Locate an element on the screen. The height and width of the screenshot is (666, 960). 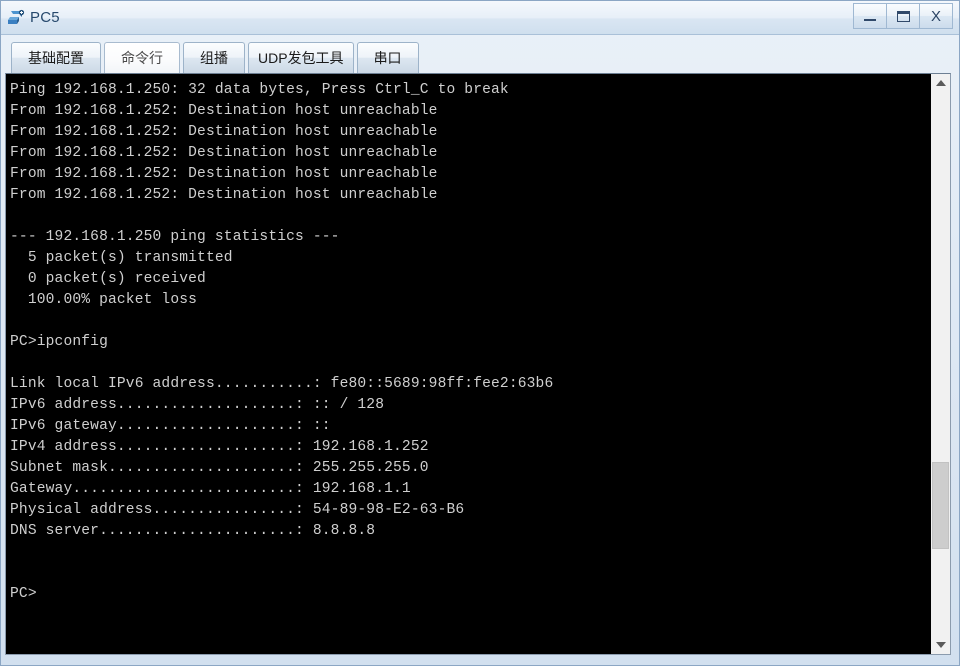
tab-label: UDP发包工具 is located at coordinates (301, 58).